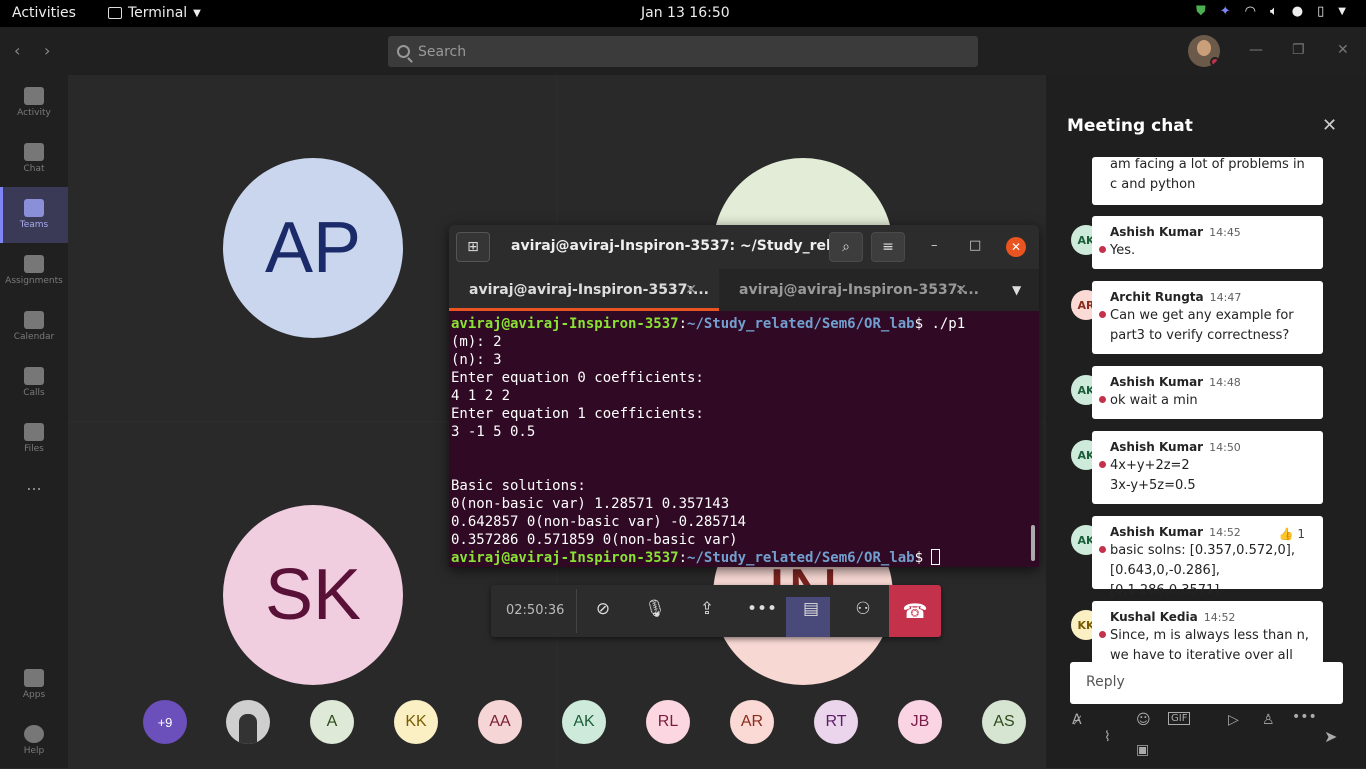 The width and height of the screenshot is (1366, 769). What do you see at coordinates (473, 247) in the screenshot?
I see `new-tab-button: ⊞` at bounding box center [473, 247].